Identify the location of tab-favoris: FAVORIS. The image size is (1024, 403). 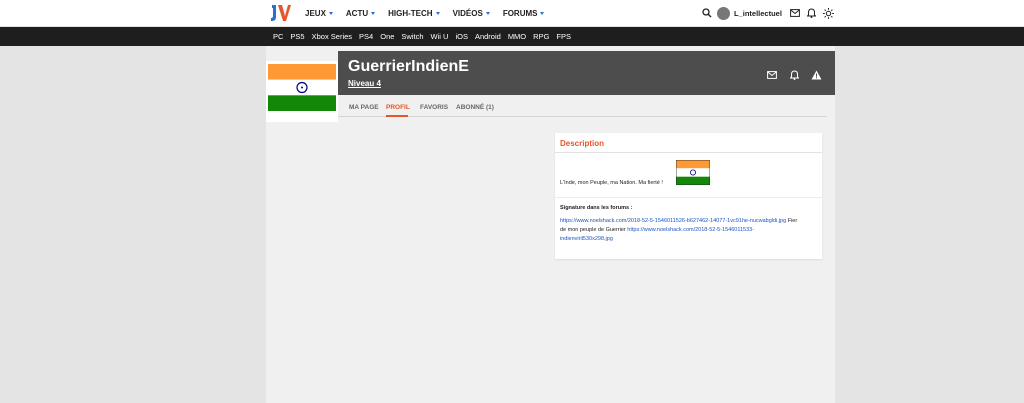
(434, 107).